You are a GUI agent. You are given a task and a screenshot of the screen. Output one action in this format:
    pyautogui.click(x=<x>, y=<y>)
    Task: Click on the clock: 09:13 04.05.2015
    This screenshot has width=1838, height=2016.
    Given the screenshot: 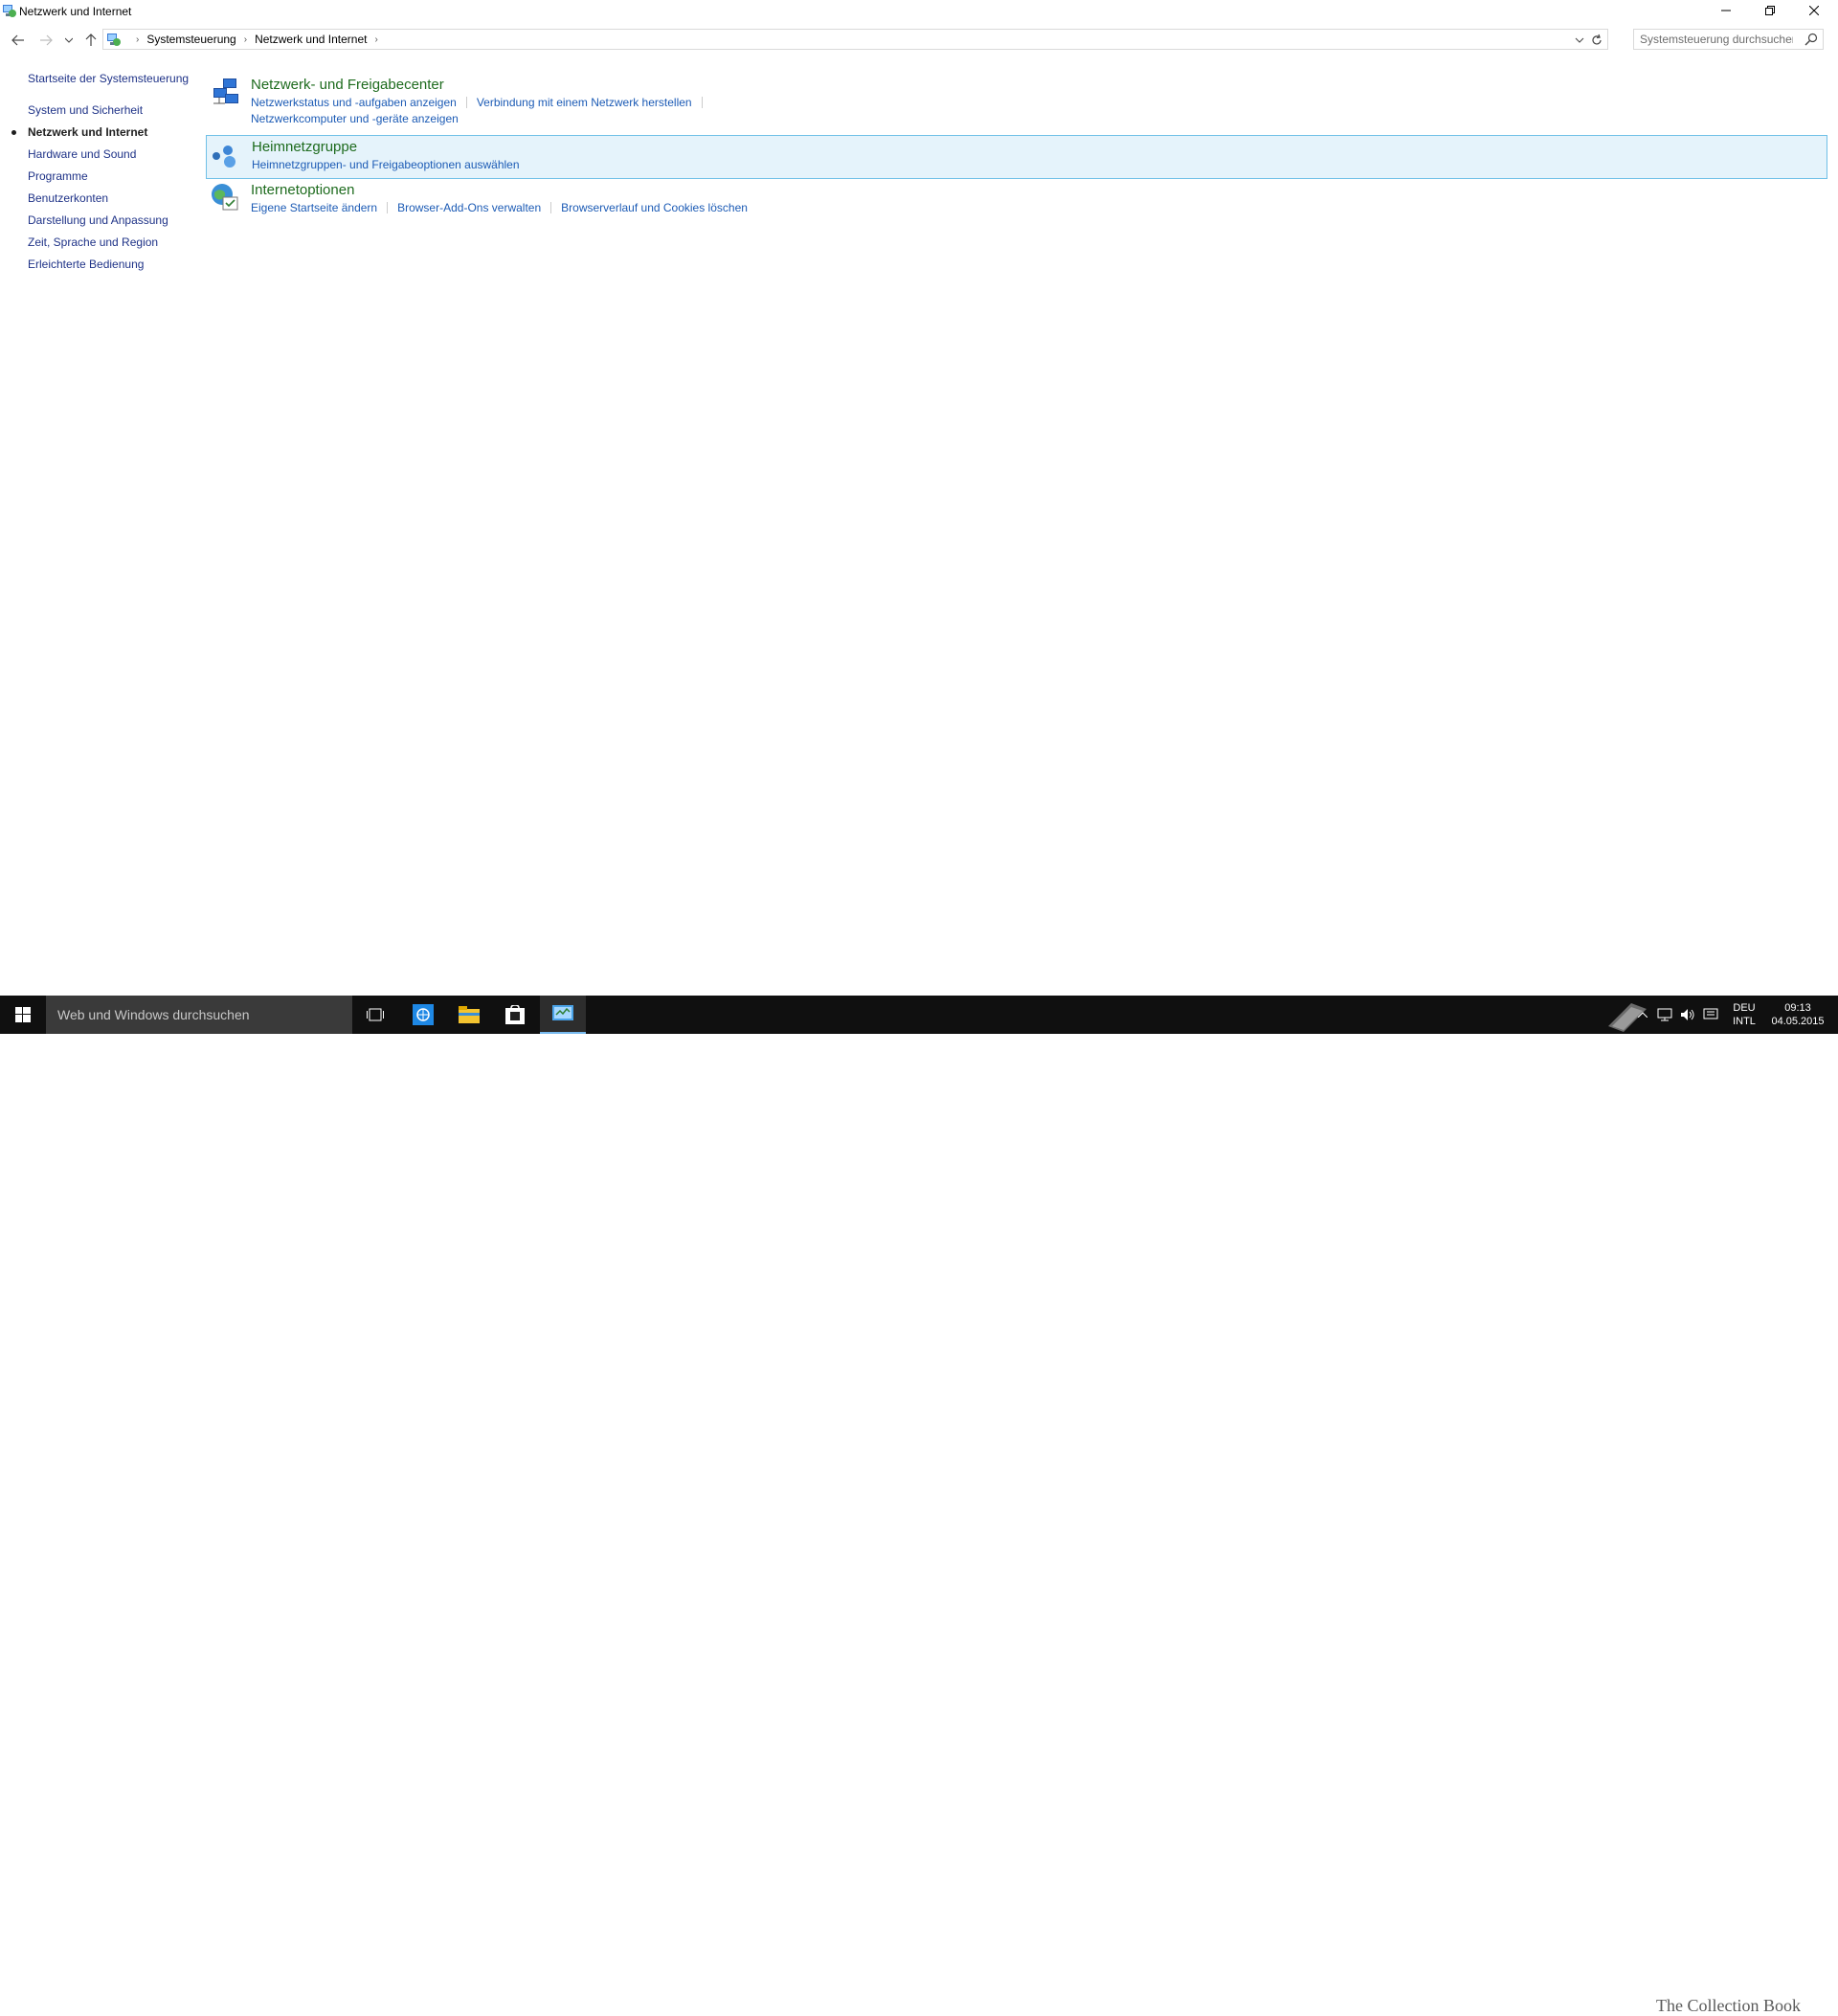 What is the action you would take?
    pyautogui.click(x=1798, y=1015)
    